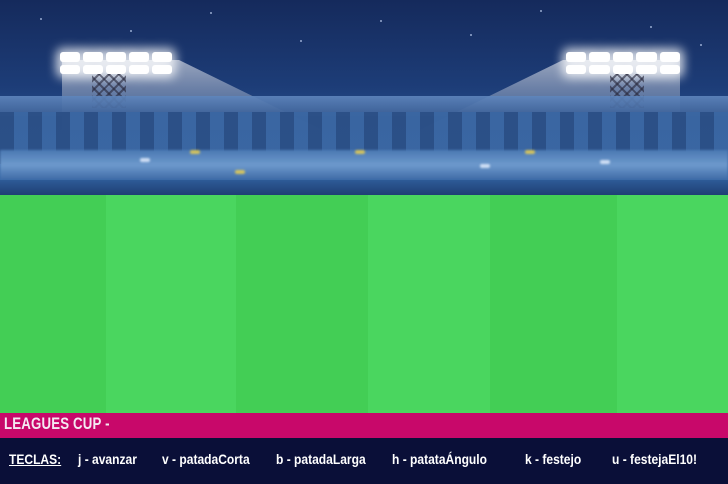 Image resolution: width=728 pixels, height=484 pixels. I want to click on floodlight-right-icon, so click(623, 63).